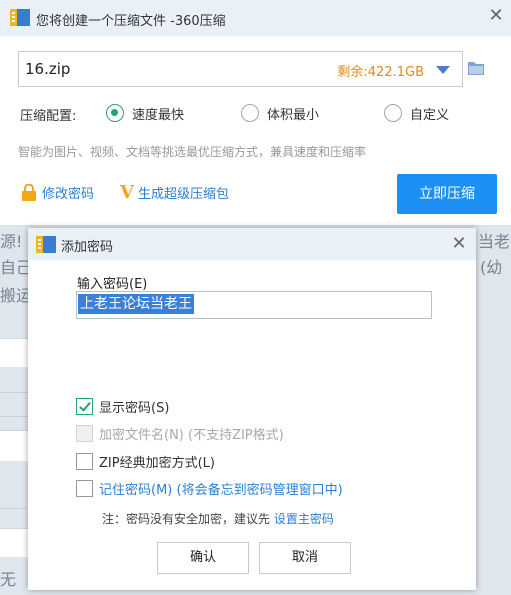 This screenshot has height=595, width=511. What do you see at coordinates (218, 519) in the screenshot?
I see `security-note: 注：密码没有安全加密，建议先 设置主密码` at bounding box center [218, 519].